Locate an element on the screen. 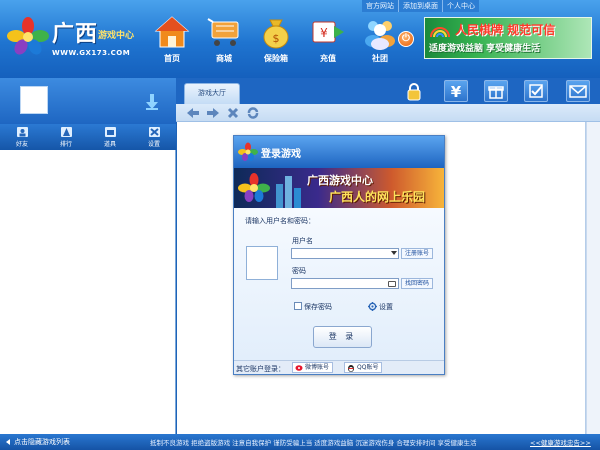  gift-button is located at coordinates (496, 91).